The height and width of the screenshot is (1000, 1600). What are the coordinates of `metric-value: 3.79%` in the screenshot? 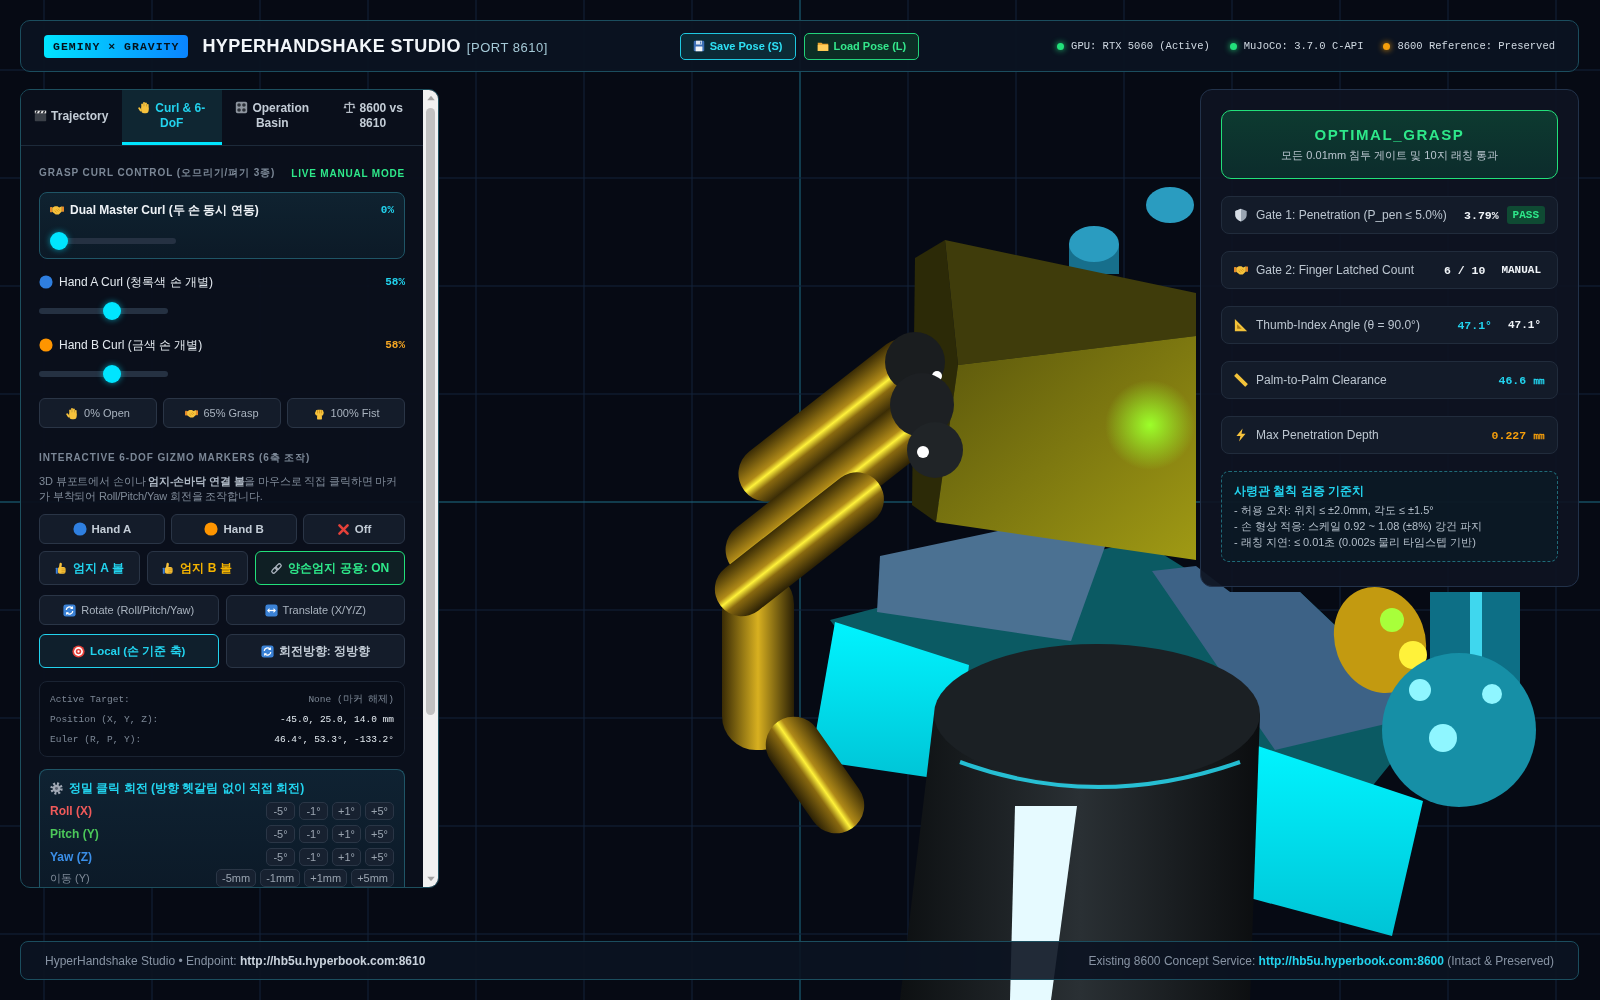 It's located at (1481, 215).